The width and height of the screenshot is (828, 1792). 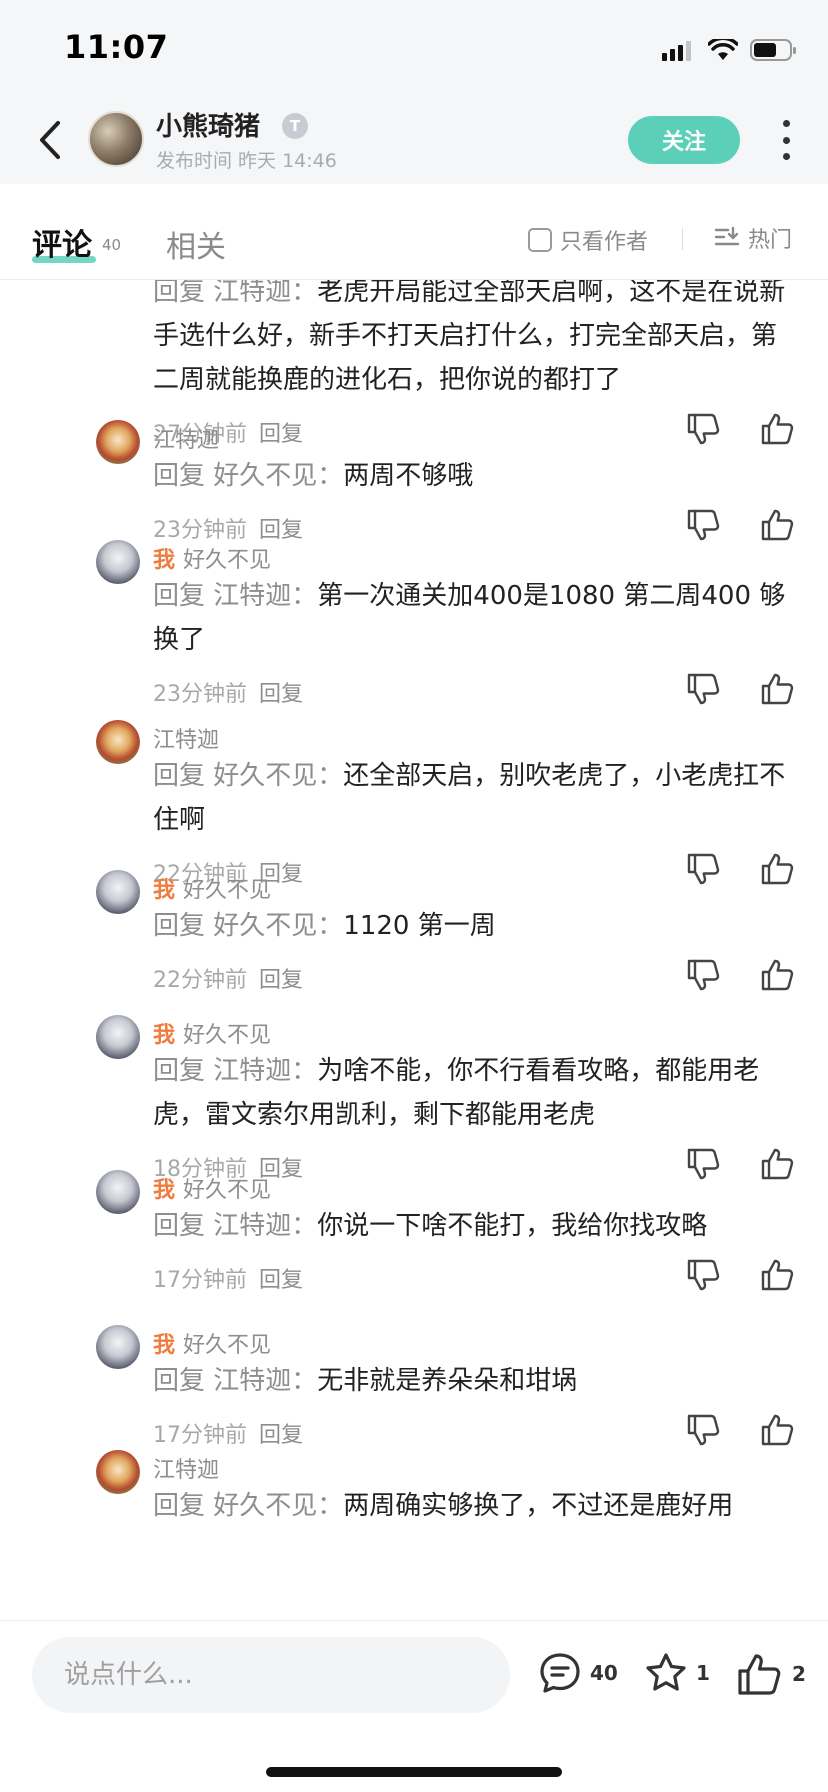 I want to click on reply-body: 回复 好久不见：两周确实够换了，不过还是鹿好用, so click(x=474, y=1506).